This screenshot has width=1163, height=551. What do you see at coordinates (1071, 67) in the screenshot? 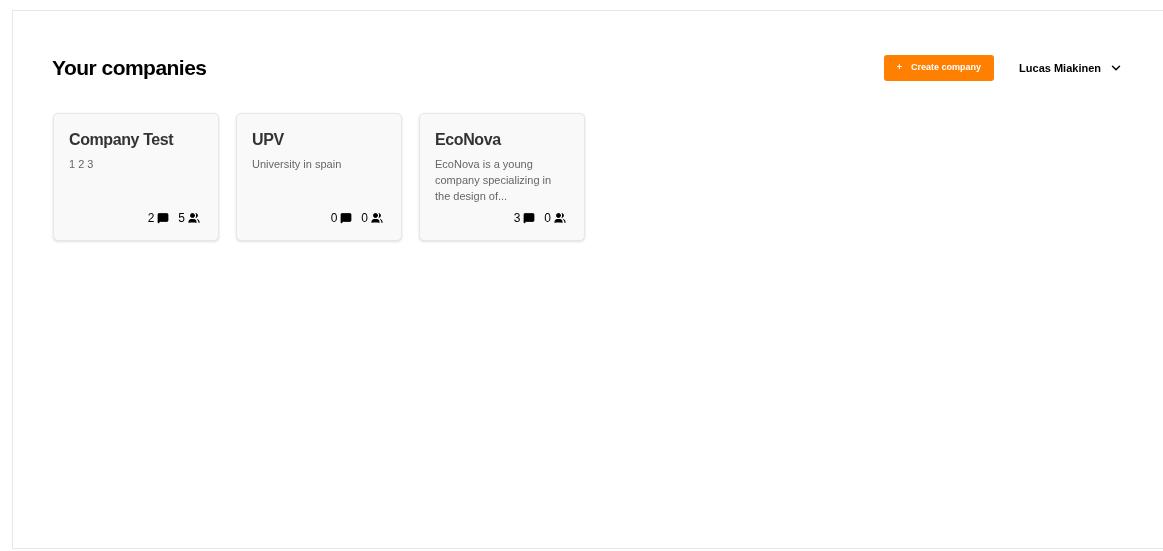
I see `user-menu: Lucas Miakinen` at bounding box center [1071, 67].